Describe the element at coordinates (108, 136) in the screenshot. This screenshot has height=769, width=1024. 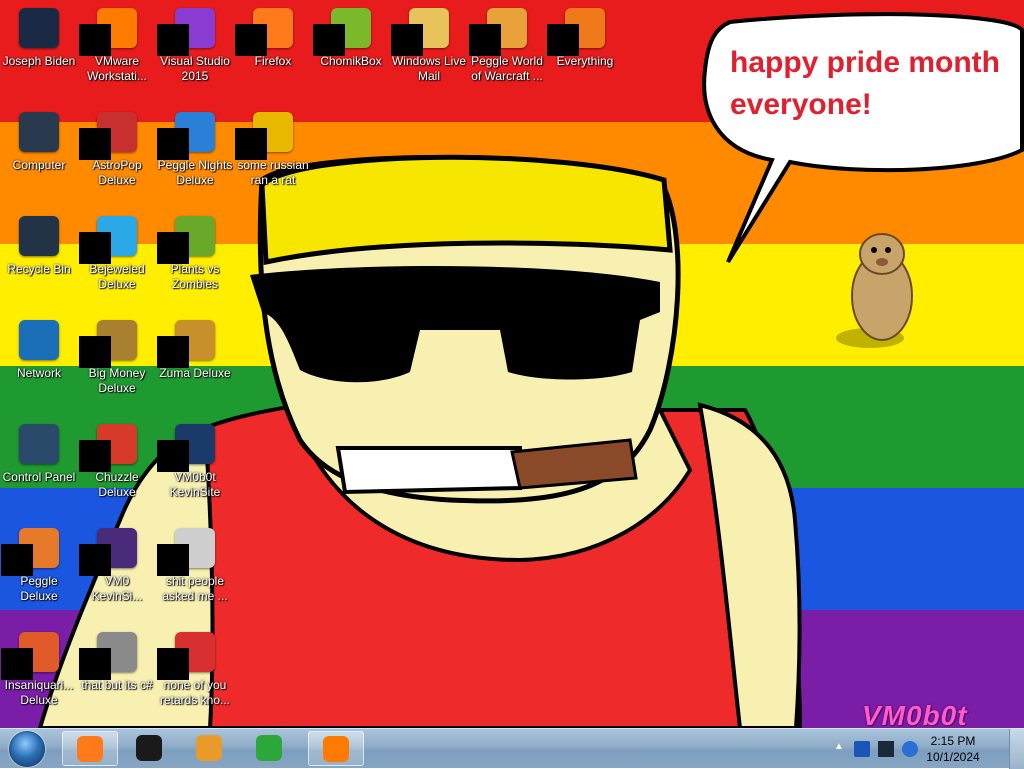
I see `astropop-icon` at that location.